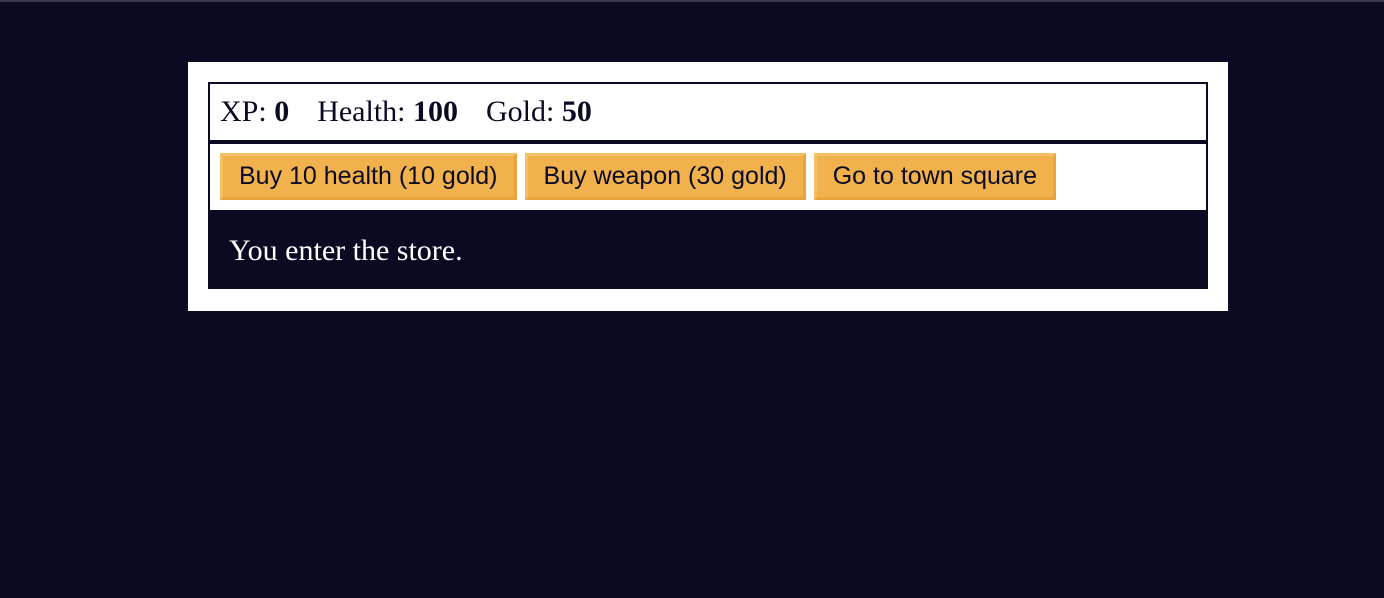  Describe the element at coordinates (935, 176) in the screenshot. I see `go-town-square-button: Go to town square` at that location.